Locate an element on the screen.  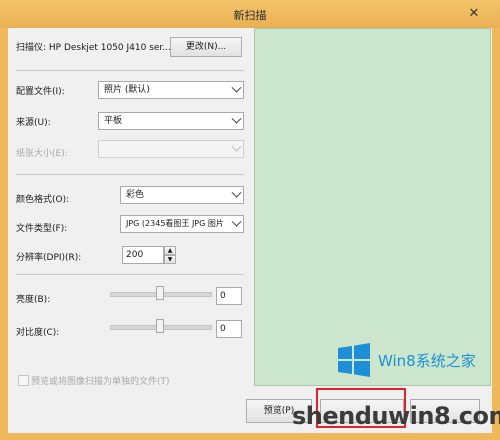
brightness-input: 0 is located at coordinates (229, 296).